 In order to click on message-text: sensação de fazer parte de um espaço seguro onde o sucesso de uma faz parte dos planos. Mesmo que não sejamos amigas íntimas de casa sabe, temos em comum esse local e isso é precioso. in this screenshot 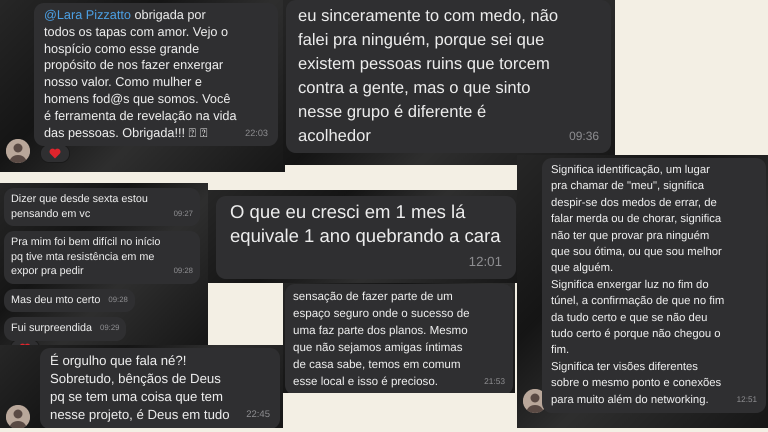, I will do `click(382, 339)`.